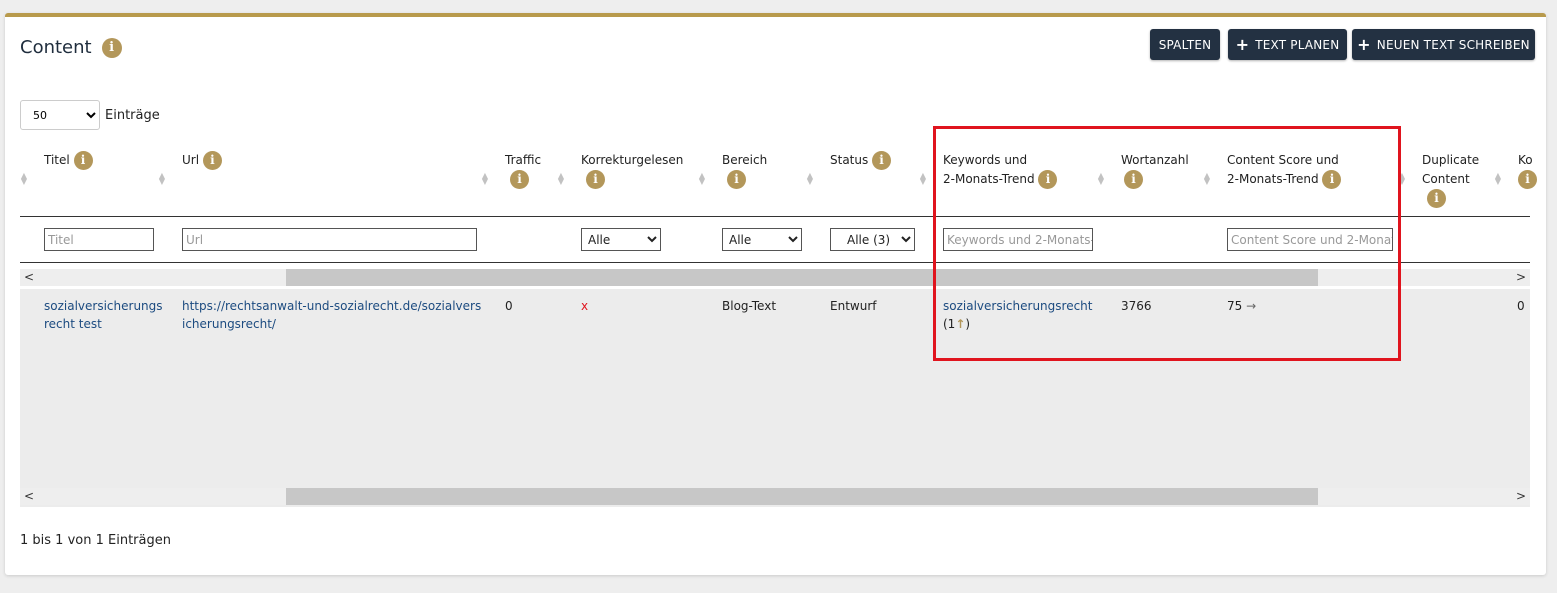 This screenshot has width=1557, height=593. Describe the element at coordinates (132, 115) in the screenshot. I see `entries-label: Einträge` at that location.